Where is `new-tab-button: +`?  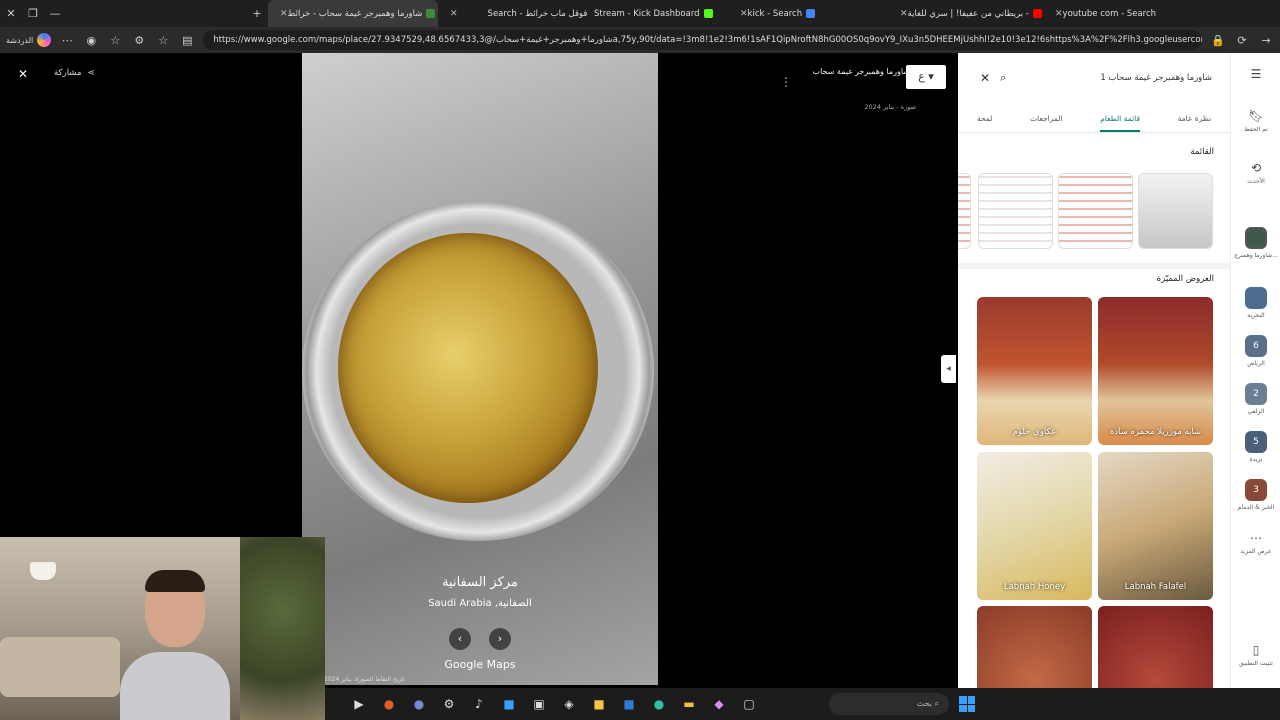 new-tab-button: + is located at coordinates (257, 13).